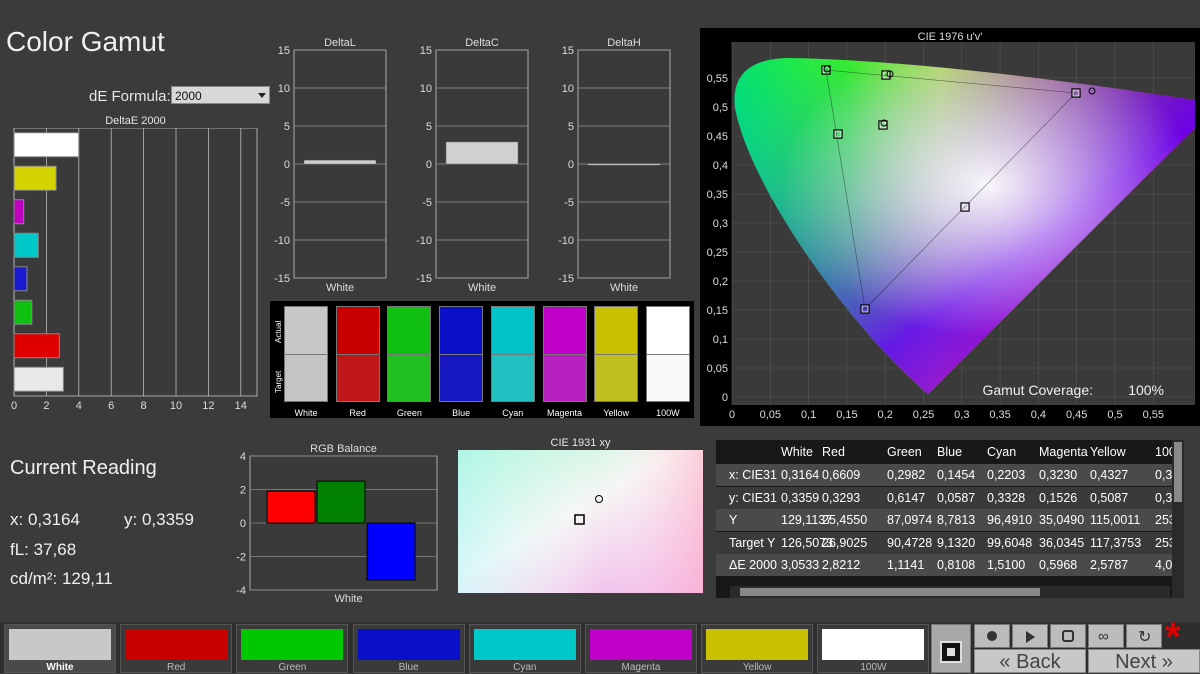 This screenshot has height=674, width=1200. Describe the element at coordinates (1146, 390) in the screenshot. I see `gamut-coverage-value: 100%` at that location.